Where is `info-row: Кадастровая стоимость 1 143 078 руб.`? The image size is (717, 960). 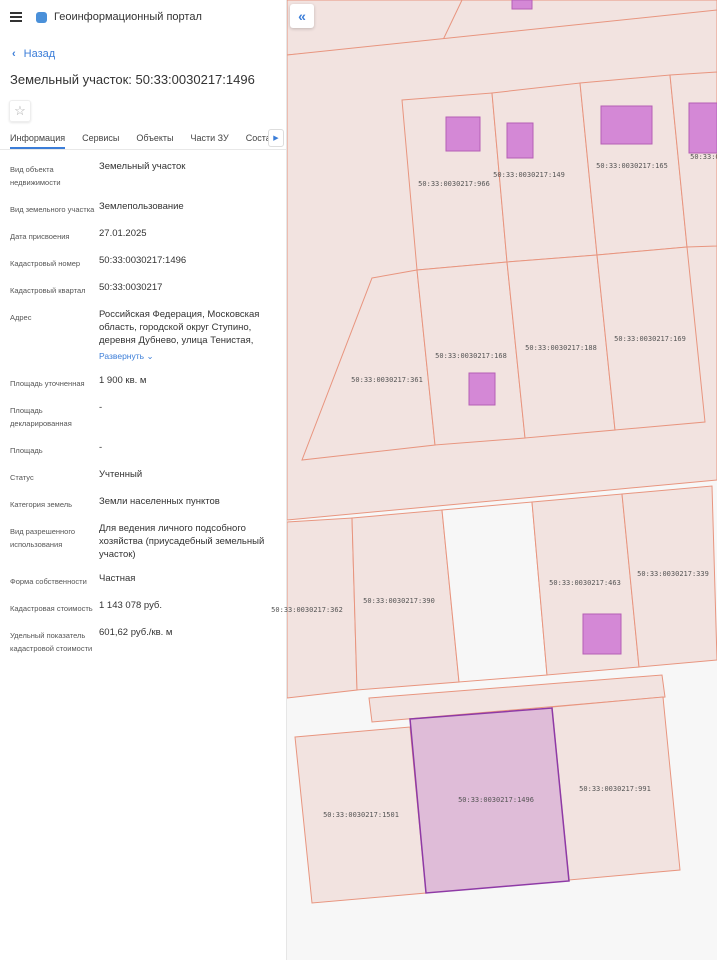 info-row: Кадастровая стоимость 1 143 078 руб. is located at coordinates (143, 607).